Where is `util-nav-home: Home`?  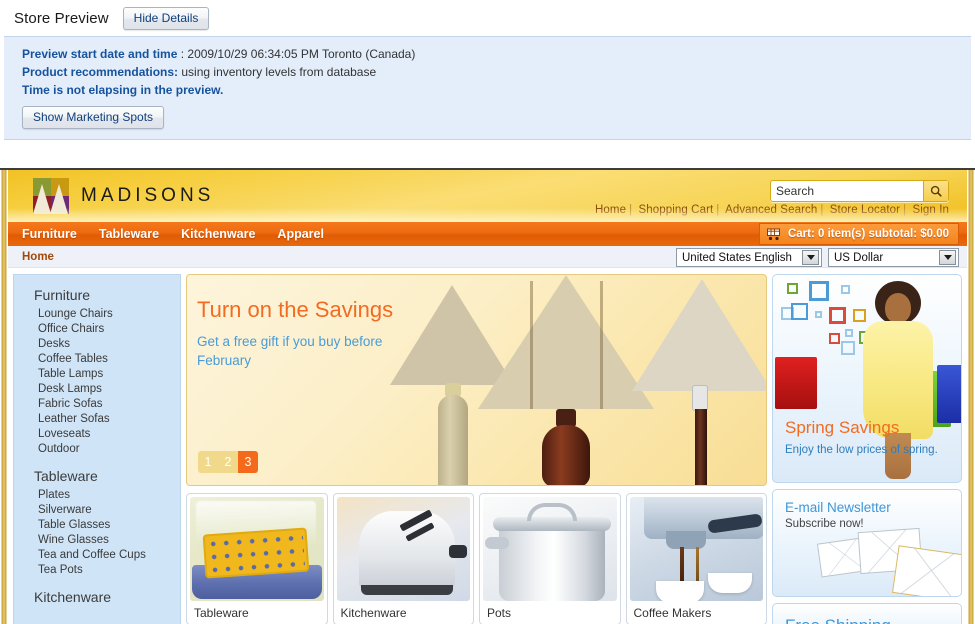
util-nav-home: Home is located at coordinates (610, 210).